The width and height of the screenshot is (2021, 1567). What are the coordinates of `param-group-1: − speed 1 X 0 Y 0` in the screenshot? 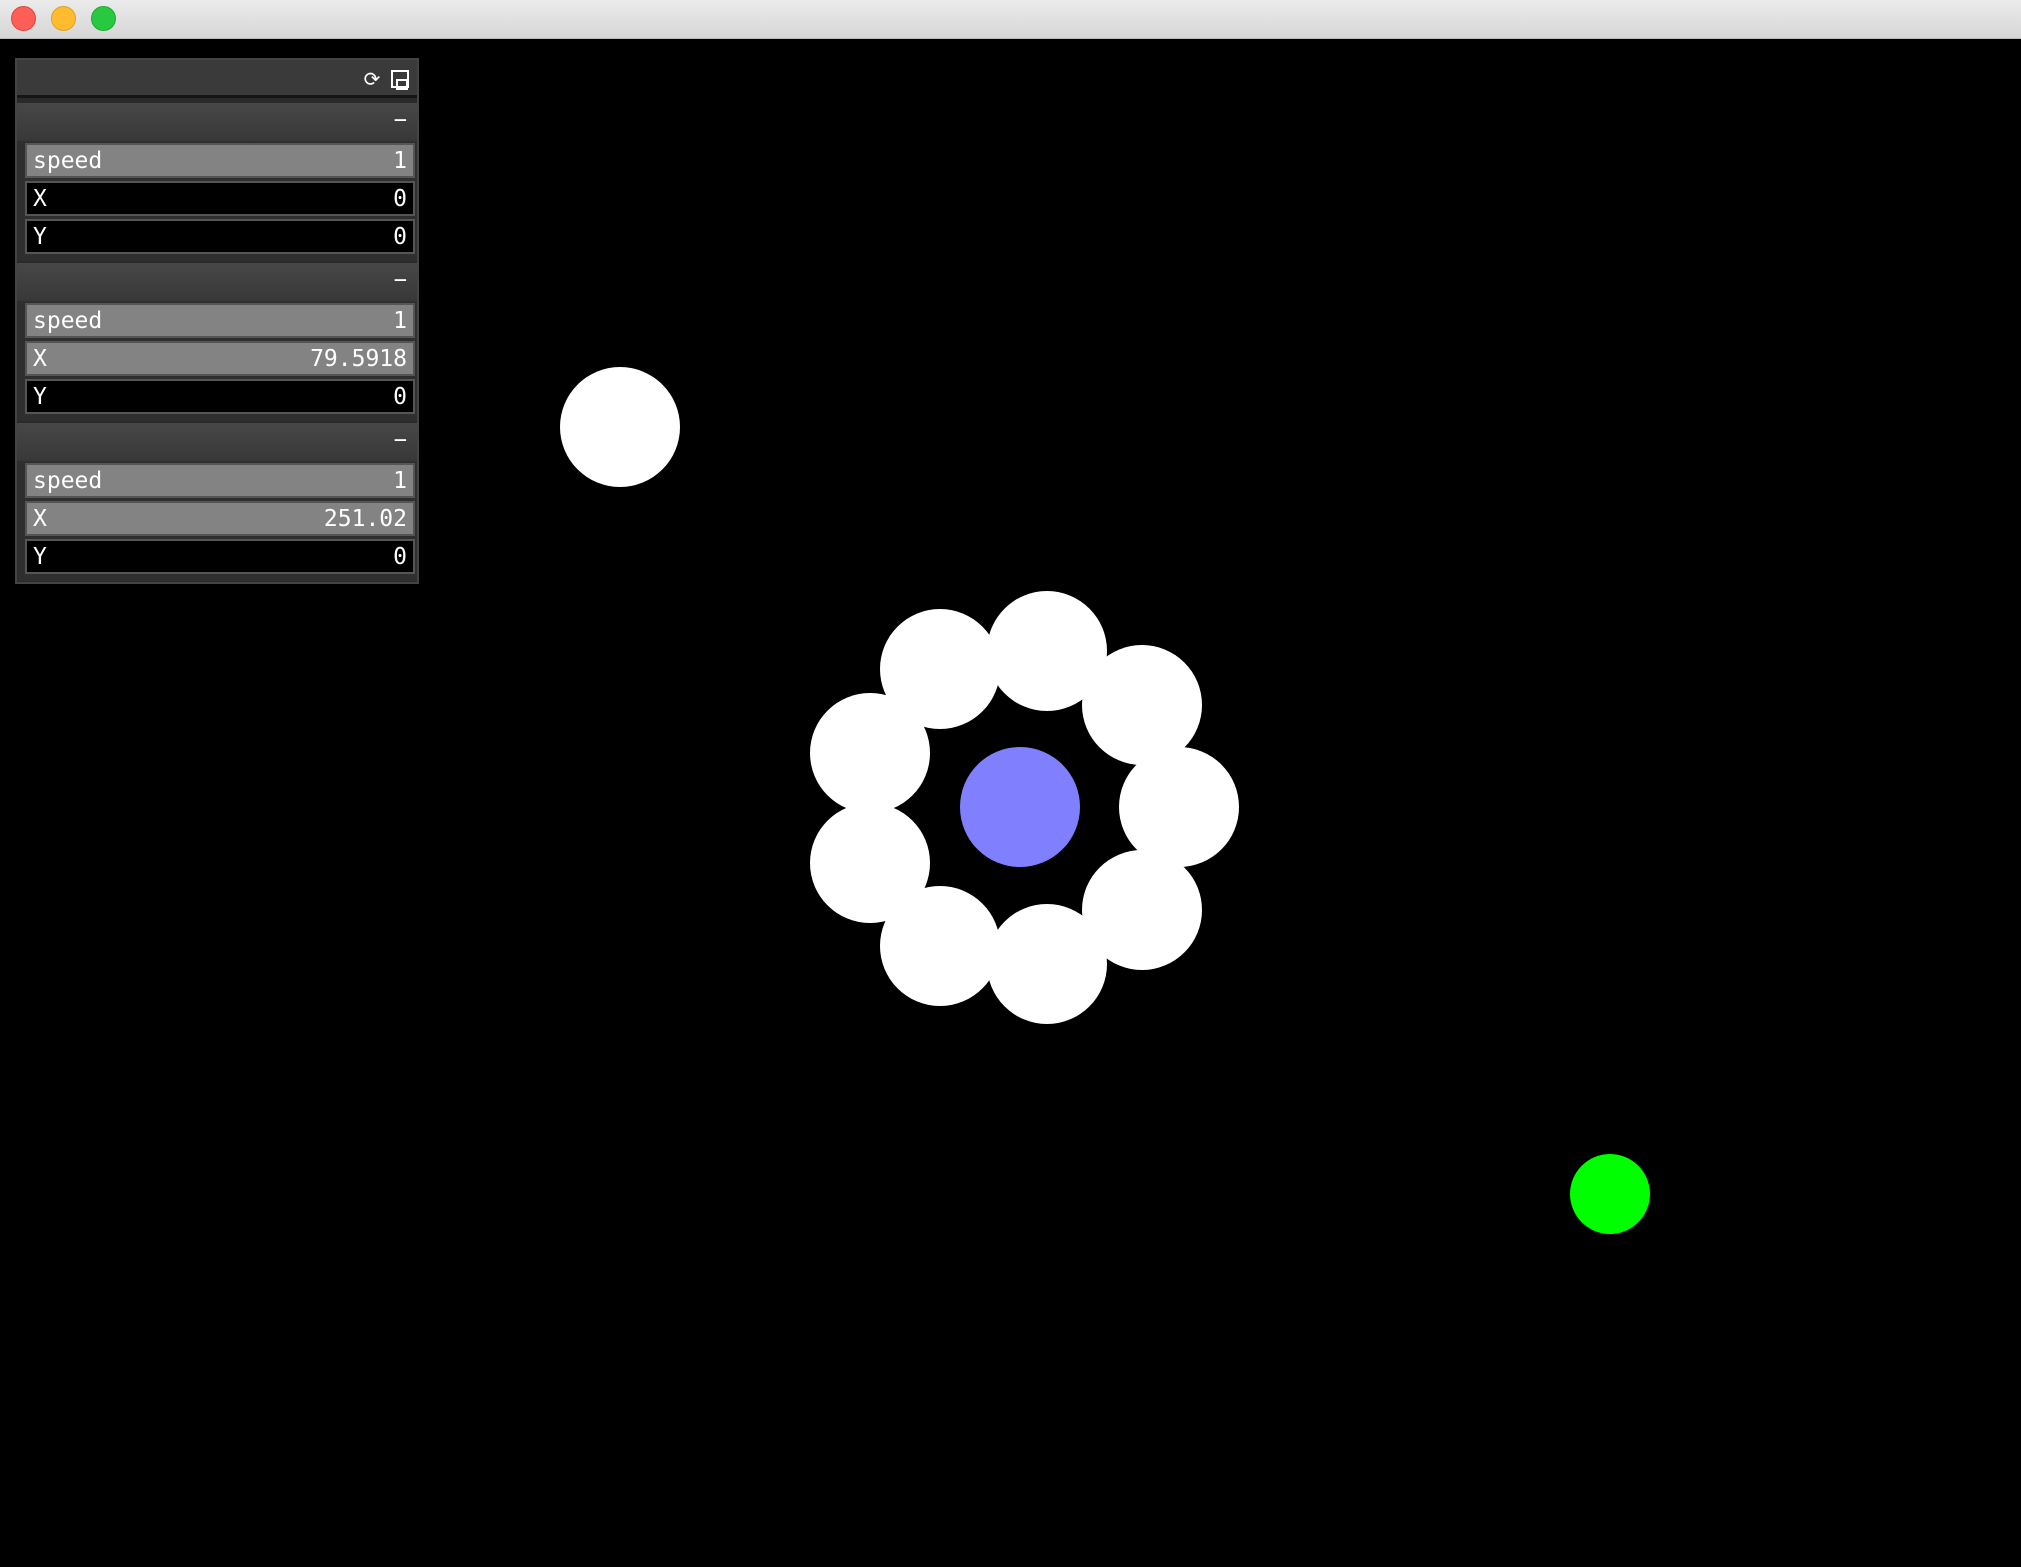 It's located at (217, 182).